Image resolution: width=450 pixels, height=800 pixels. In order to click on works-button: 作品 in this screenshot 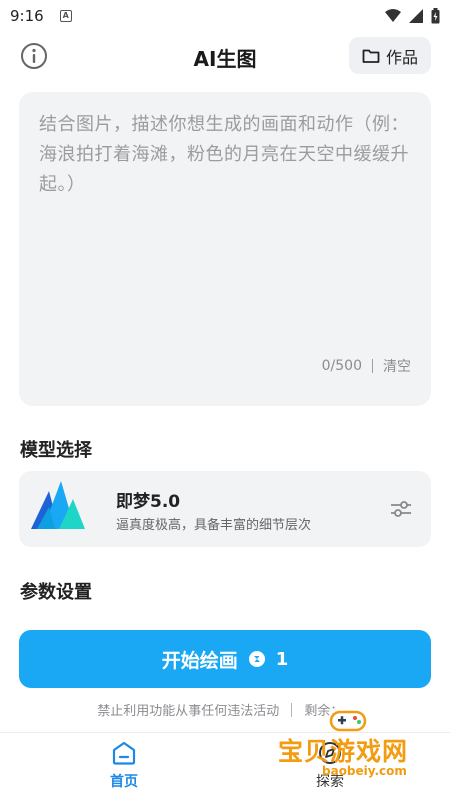, I will do `click(390, 55)`.